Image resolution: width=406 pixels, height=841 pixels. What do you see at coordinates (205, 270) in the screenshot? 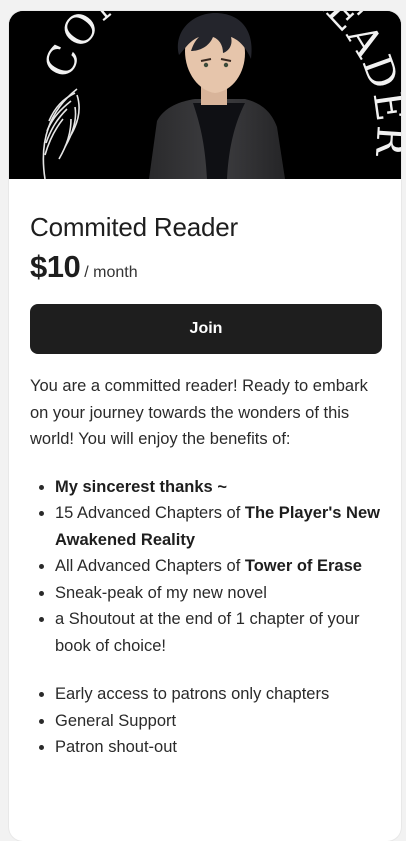
I see `price-row: $10 / month` at bounding box center [205, 270].